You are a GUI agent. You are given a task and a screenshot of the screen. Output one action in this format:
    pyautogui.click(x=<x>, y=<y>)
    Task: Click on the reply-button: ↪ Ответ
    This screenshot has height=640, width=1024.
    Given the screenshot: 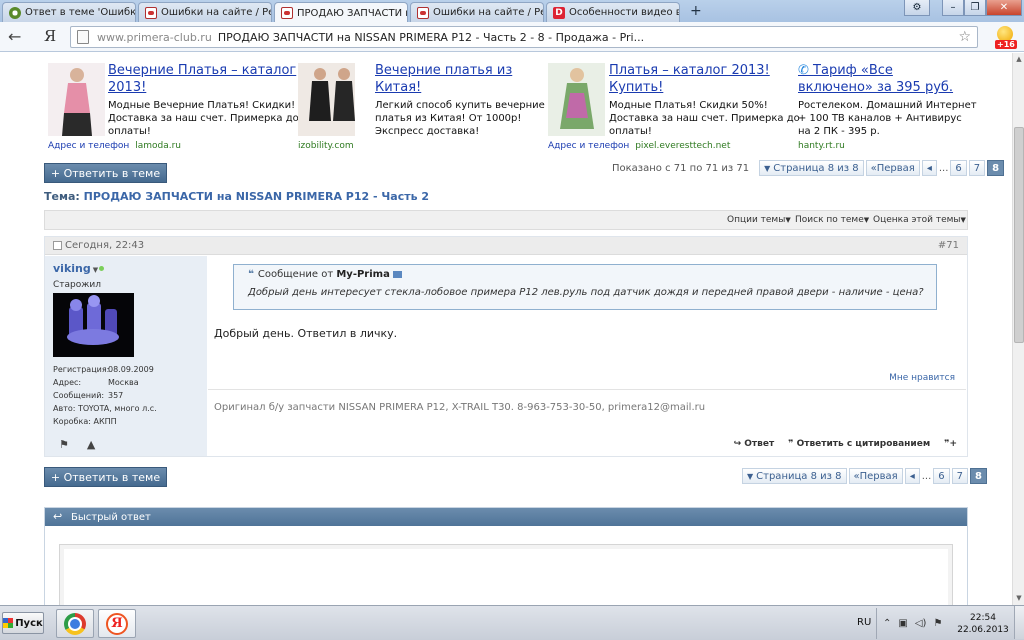 What is the action you would take?
    pyautogui.click(x=754, y=444)
    